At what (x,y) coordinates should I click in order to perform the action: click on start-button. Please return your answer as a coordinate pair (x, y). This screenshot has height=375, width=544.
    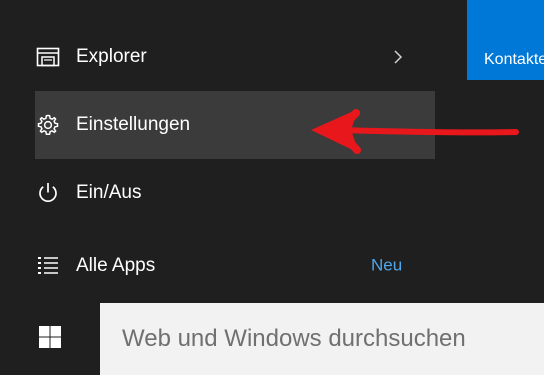
    Looking at the image, I should click on (50, 339).